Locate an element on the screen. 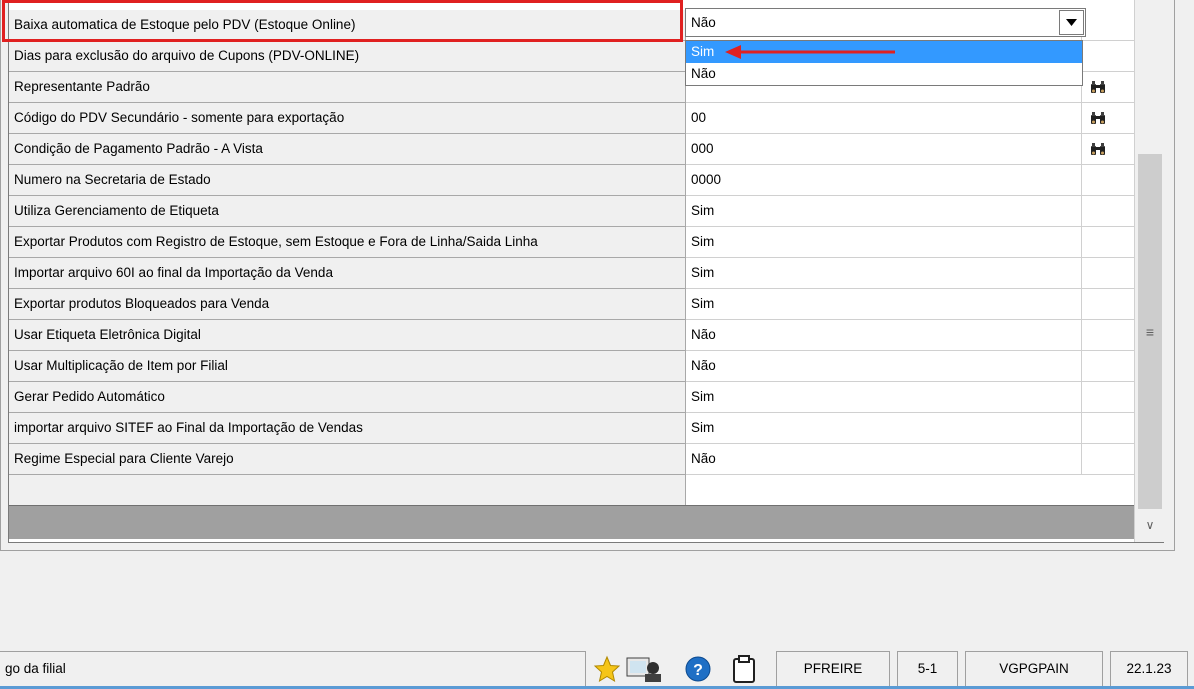 This screenshot has width=1194, height=689. status-code: 5-1 is located at coordinates (927, 669).